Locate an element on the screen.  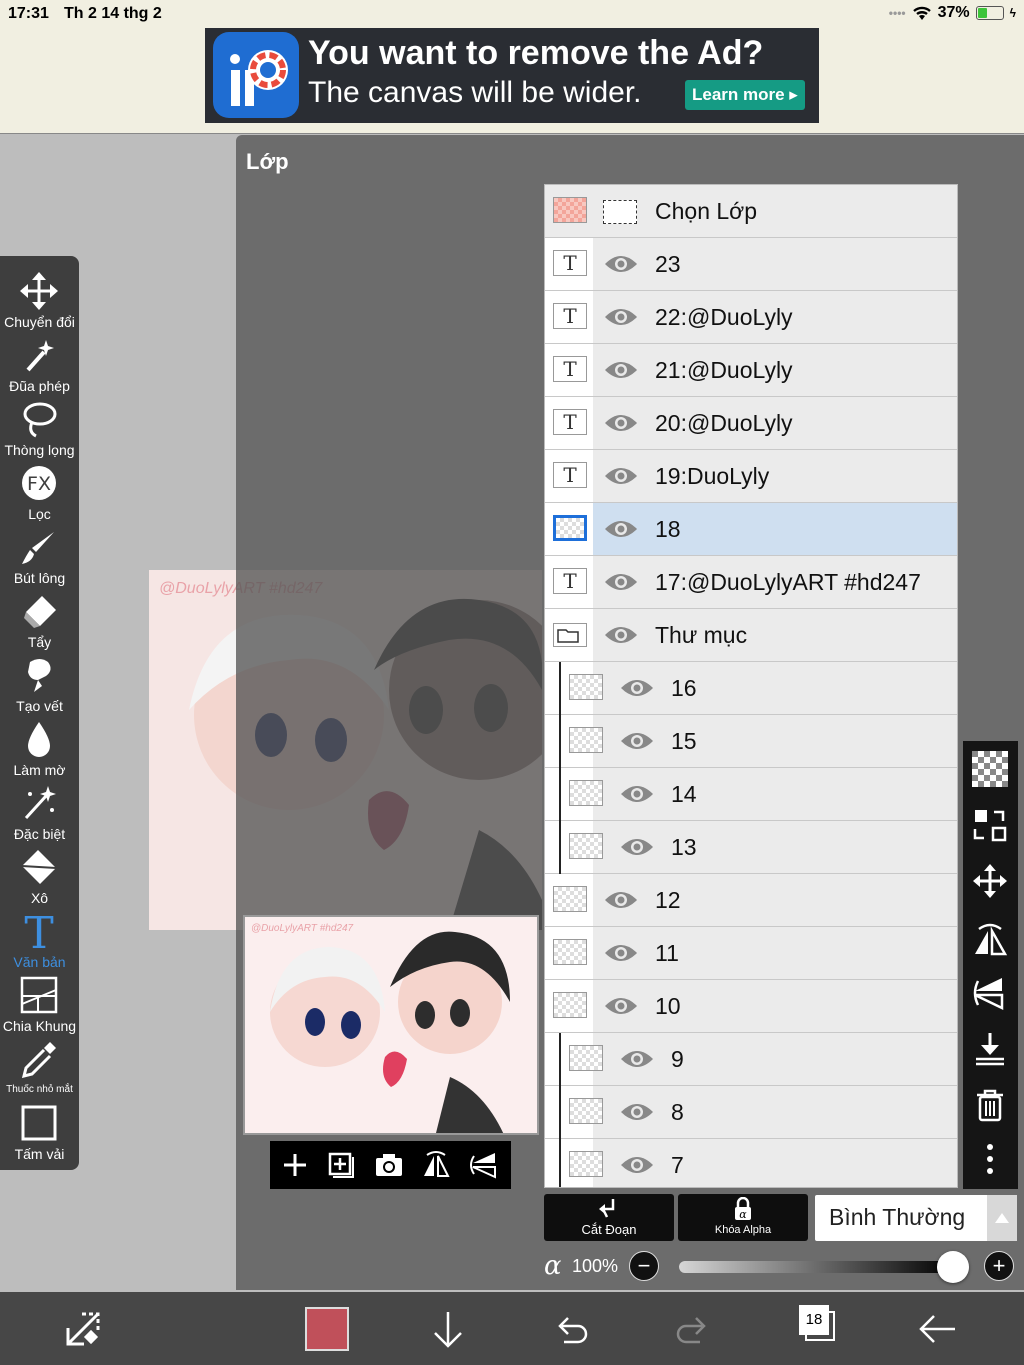
tool-bucket: Xô is located at coordinates (39, 874).